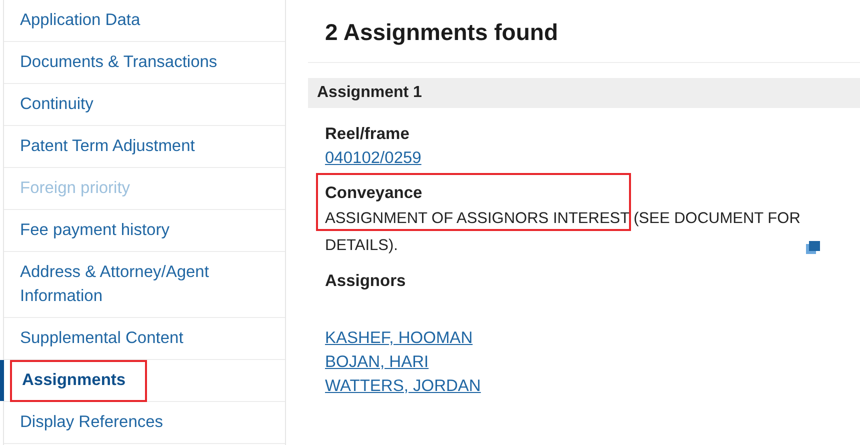 The width and height of the screenshot is (860, 445). I want to click on sidebar-item: Fee payment history, so click(144, 231).